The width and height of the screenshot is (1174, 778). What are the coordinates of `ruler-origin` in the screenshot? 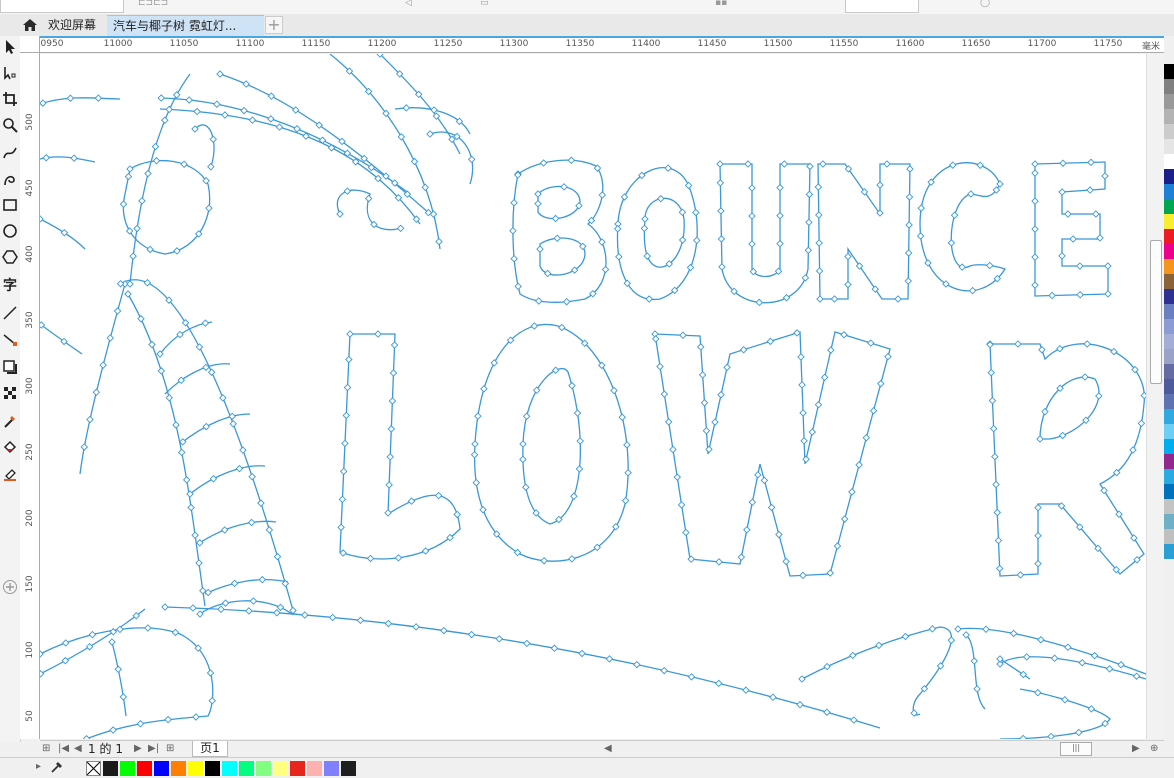 It's located at (30, 44).